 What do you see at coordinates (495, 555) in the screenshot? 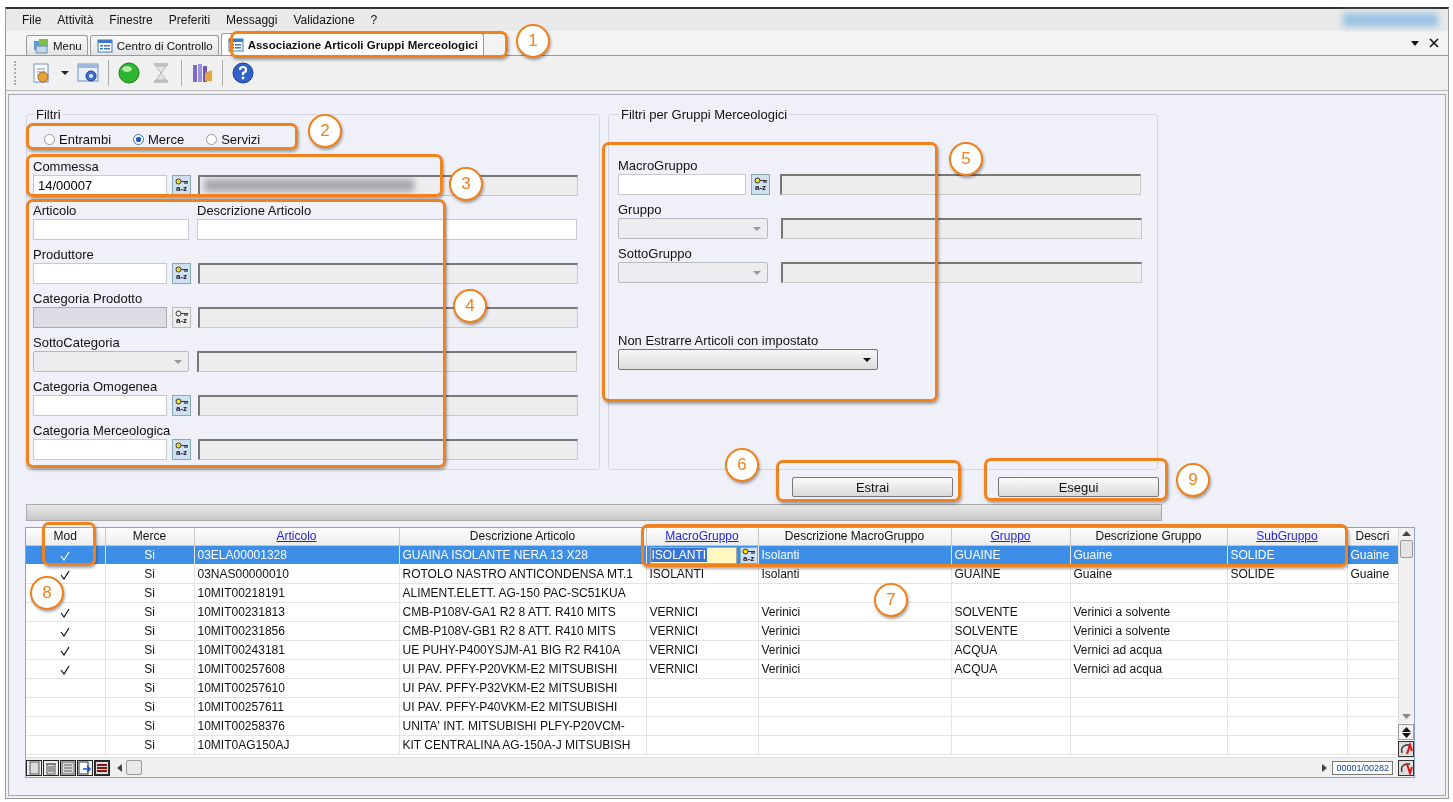
I see `table-cell: GUAINA ISOLANTE NERA 13 X28` at bounding box center [495, 555].